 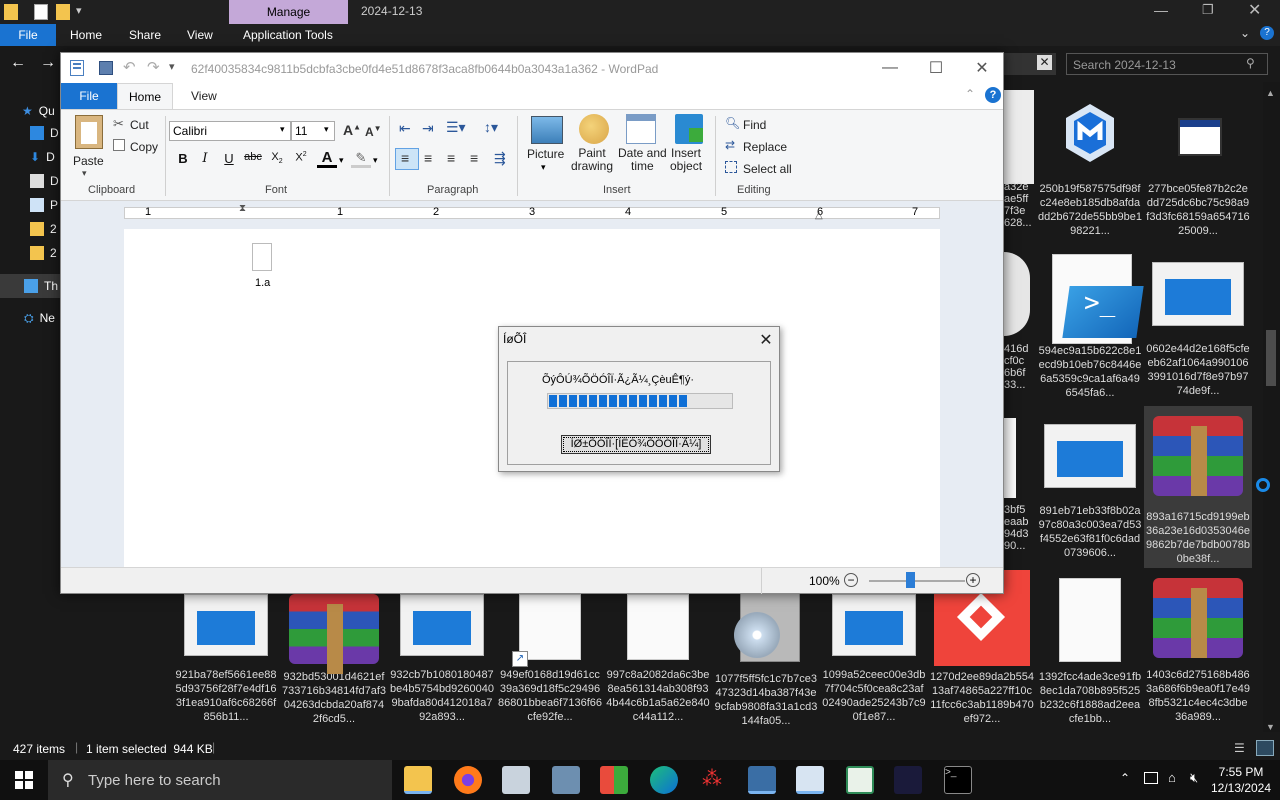 What do you see at coordinates (229, 158) in the screenshot?
I see `underline-button: U` at bounding box center [229, 158].